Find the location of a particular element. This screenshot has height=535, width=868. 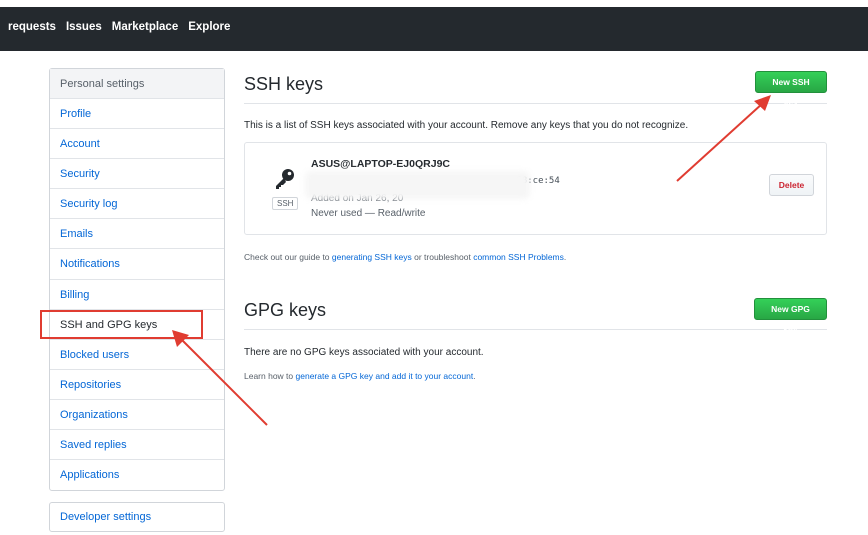

top-nav-bar: requests Issues Marketplace Explore is located at coordinates (434, 29).